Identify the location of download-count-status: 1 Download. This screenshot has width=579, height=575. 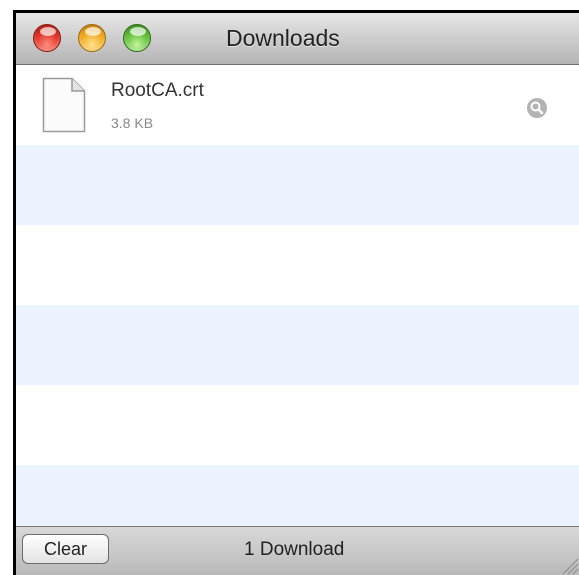
(294, 549).